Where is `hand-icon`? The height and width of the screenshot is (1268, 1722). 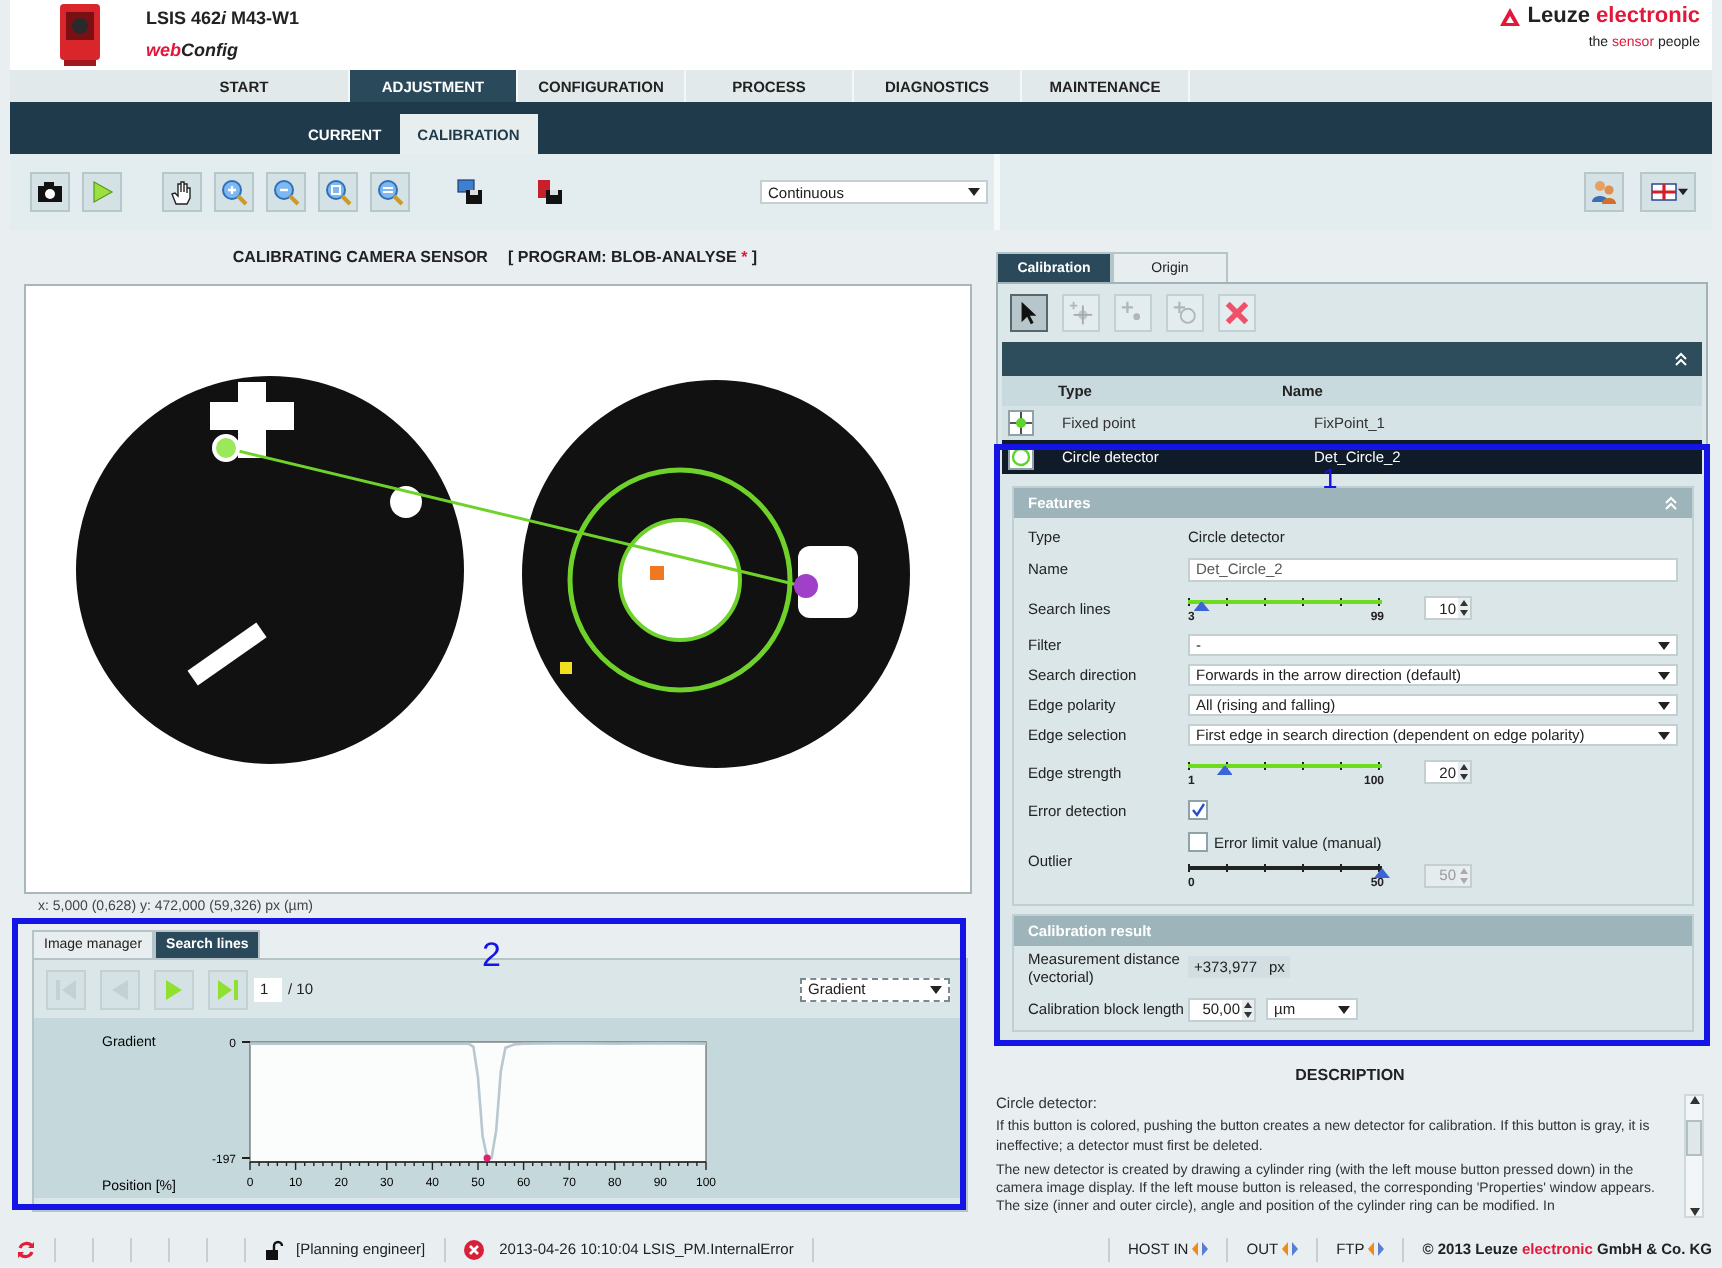
hand-icon is located at coordinates (182, 192).